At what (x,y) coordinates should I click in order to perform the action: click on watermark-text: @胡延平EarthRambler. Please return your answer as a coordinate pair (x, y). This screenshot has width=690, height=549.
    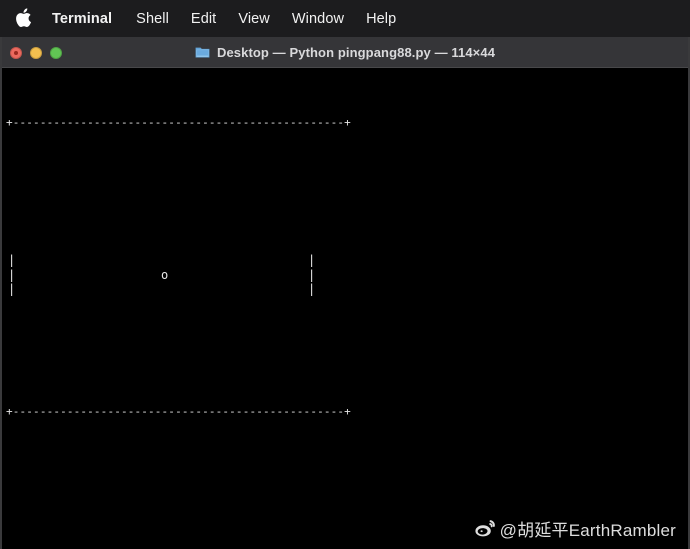
    Looking at the image, I should click on (587, 530).